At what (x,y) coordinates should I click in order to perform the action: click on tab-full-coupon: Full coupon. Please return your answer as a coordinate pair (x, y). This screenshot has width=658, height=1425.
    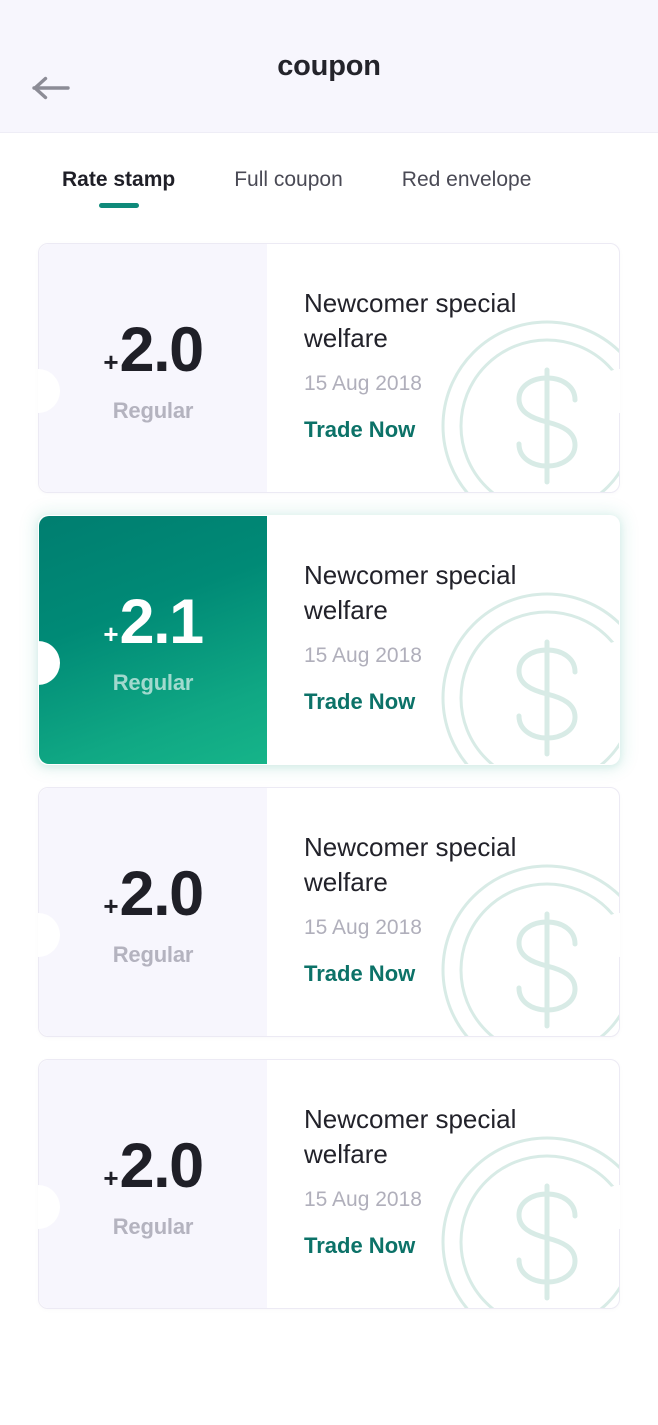
    Looking at the image, I should click on (288, 188).